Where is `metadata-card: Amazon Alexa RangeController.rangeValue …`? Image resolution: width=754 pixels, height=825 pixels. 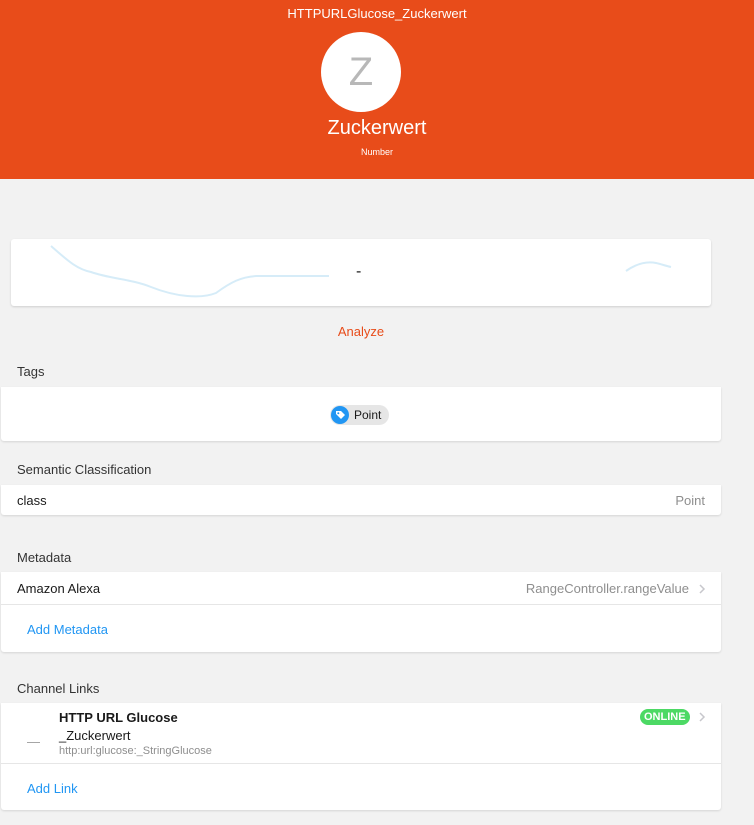
metadata-card: Amazon Alexa RangeController.rangeValue … is located at coordinates (361, 612).